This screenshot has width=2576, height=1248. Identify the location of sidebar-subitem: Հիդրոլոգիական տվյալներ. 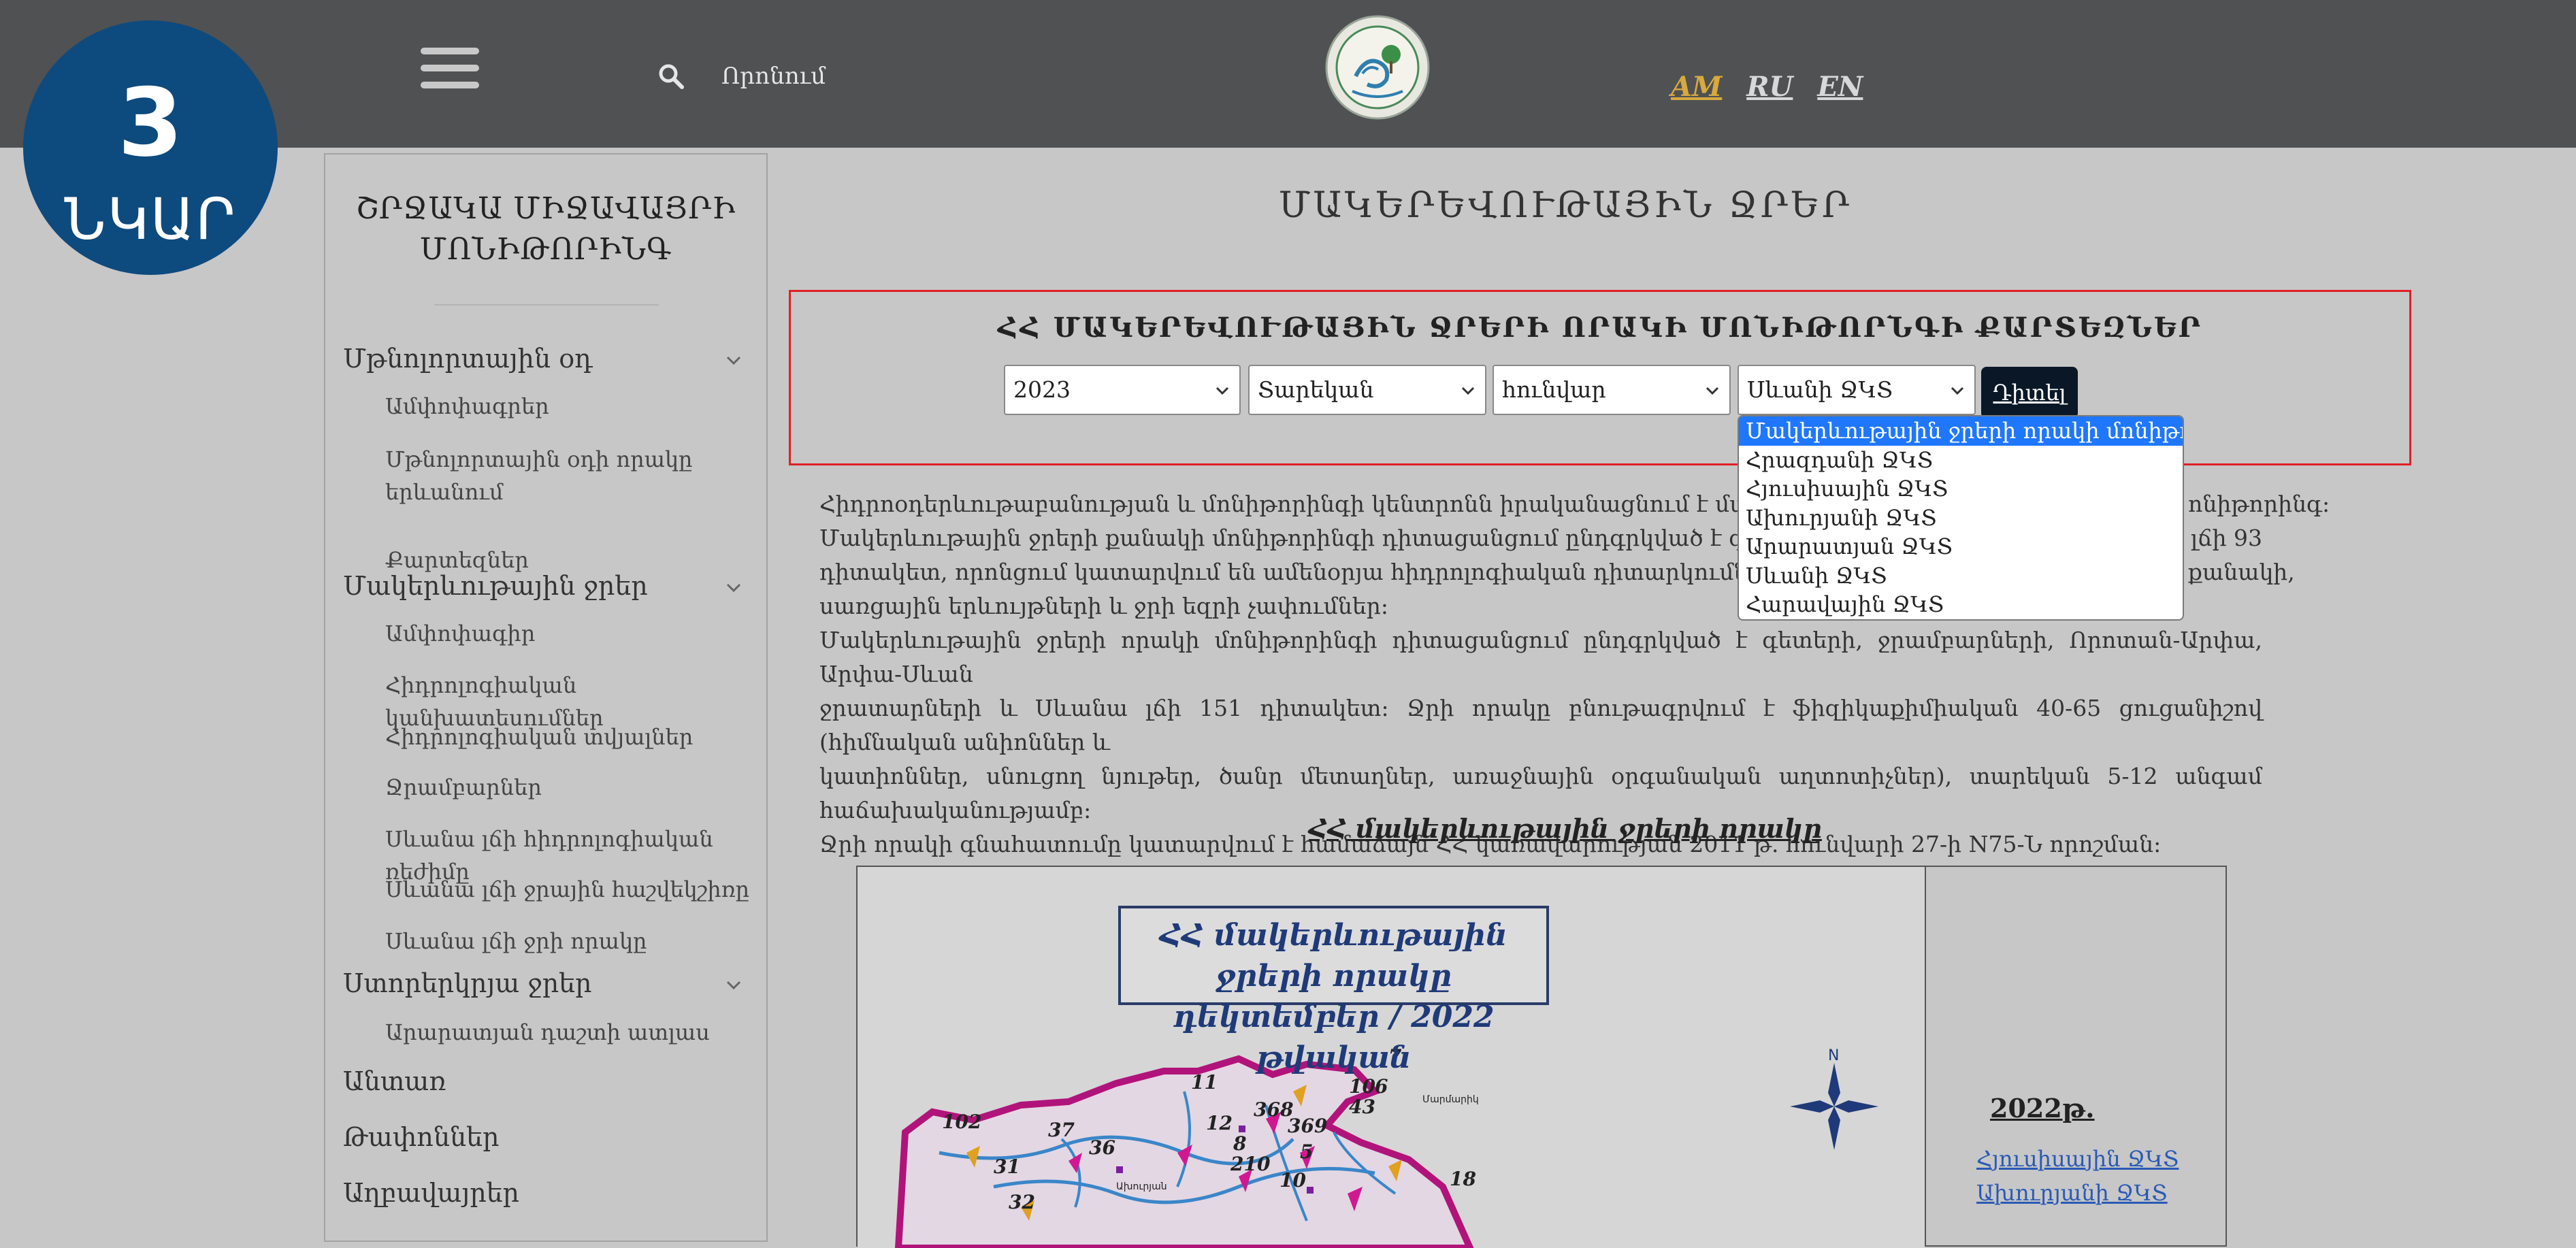
(539, 737).